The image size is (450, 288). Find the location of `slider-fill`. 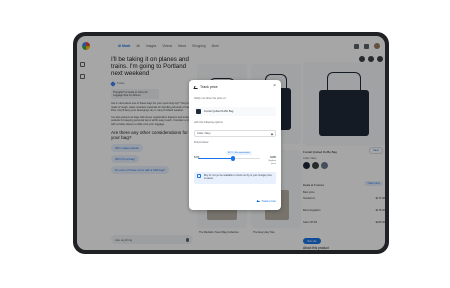

slider-fill is located at coordinates (215, 159).